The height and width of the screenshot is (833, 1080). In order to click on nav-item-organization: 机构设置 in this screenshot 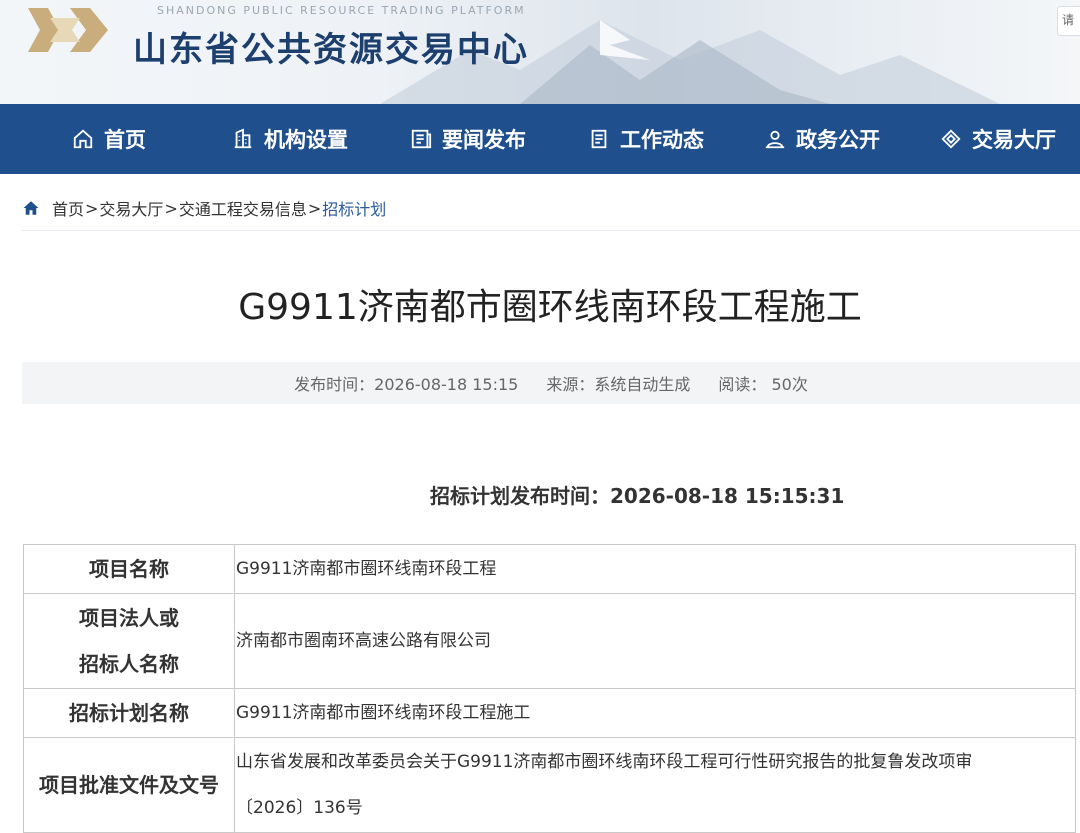, I will do `click(290, 139)`.